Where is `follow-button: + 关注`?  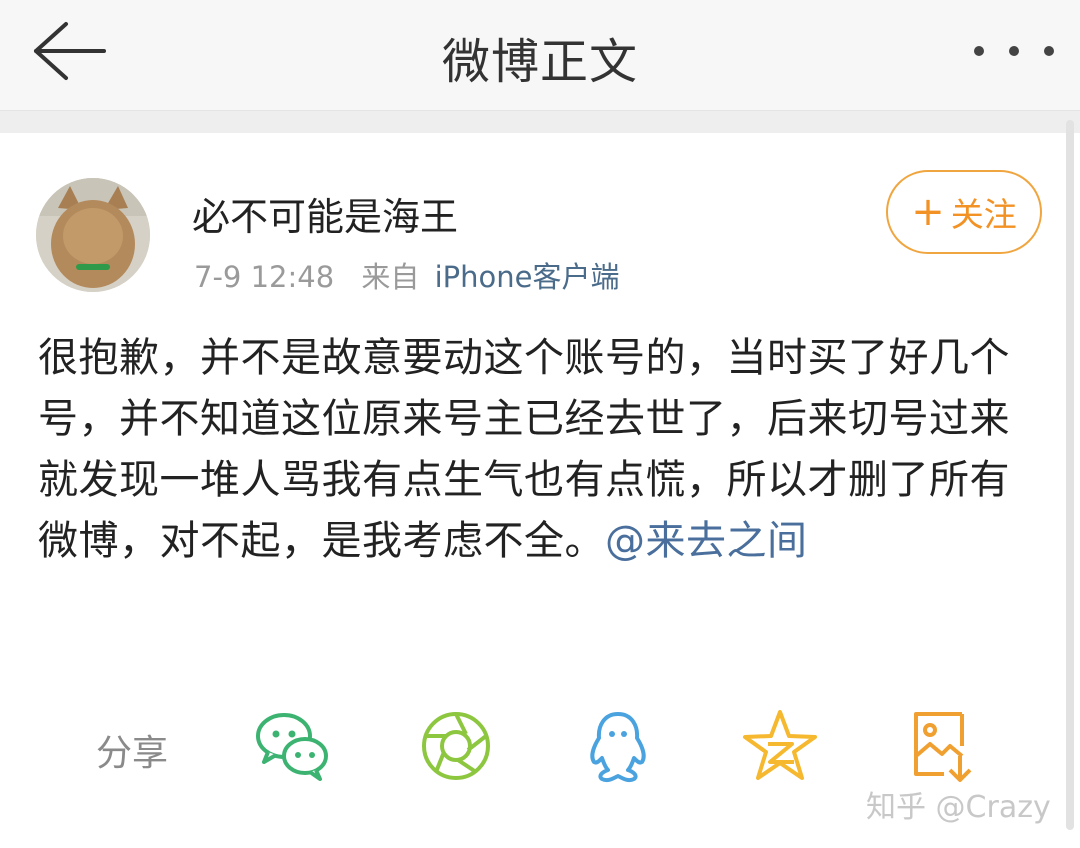 follow-button: + 关注 is located at coordinates (964, 212).